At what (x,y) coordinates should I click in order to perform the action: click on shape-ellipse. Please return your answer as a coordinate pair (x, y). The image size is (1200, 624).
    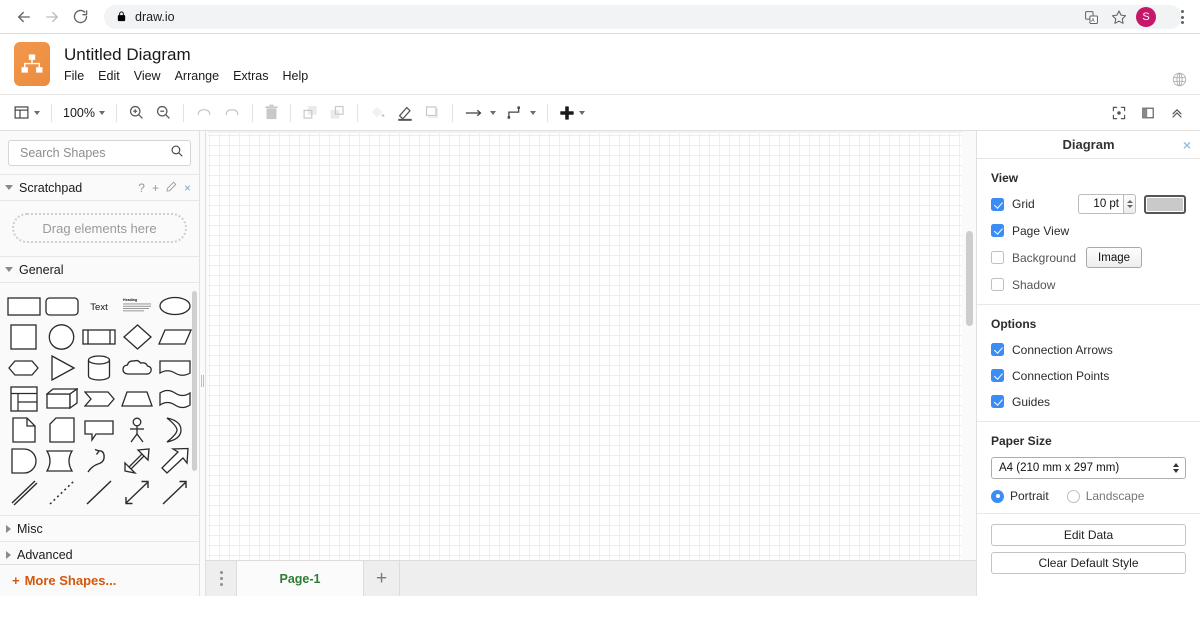
    Looking at the image, I should click on (175, 306).